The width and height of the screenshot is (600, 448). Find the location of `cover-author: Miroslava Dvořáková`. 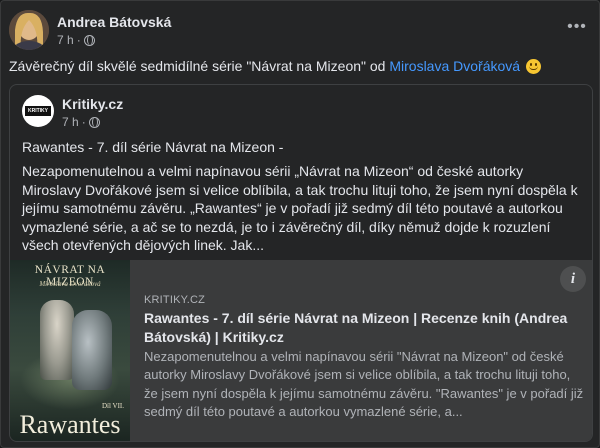

cover-author: Miroslava Dvořáková is located at coordinates (70, 284).